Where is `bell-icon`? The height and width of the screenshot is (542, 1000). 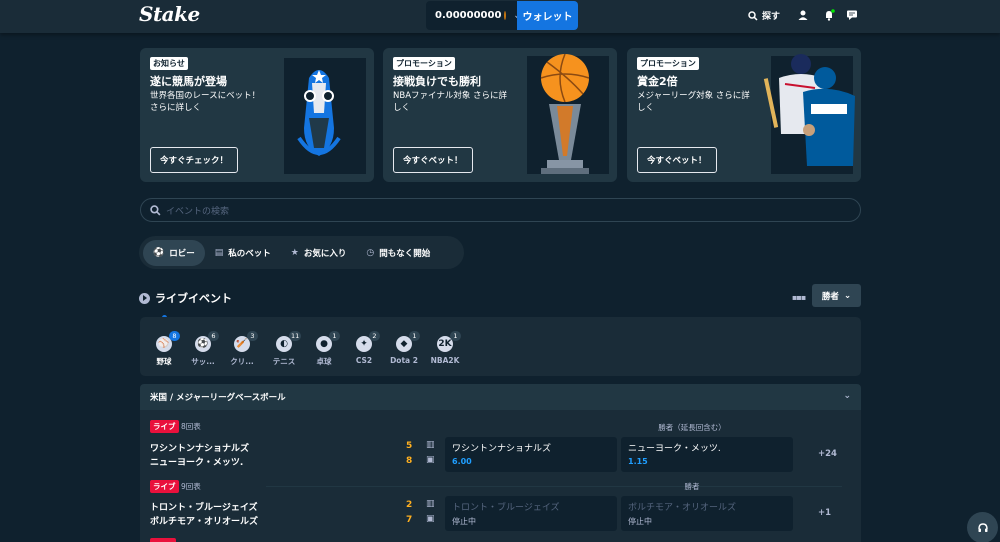
bell-icon is located at coordinates (829, 15).